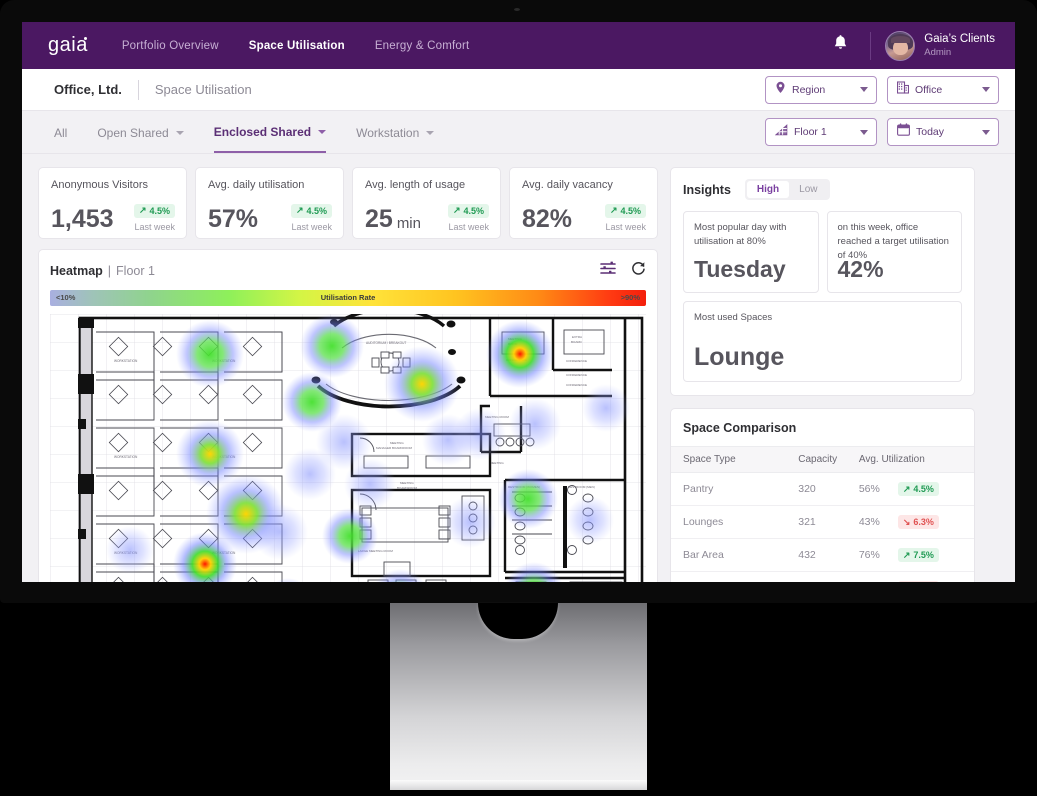  I want to click on refresh-icon, so click(638, 271).